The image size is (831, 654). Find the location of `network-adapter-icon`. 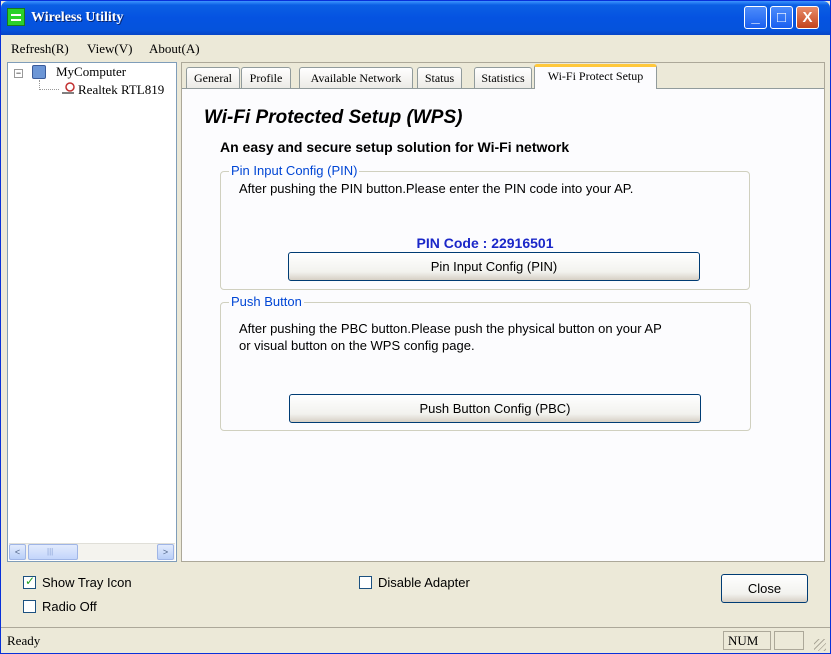

network-adapter-icon is located at coordinates (68, 88).